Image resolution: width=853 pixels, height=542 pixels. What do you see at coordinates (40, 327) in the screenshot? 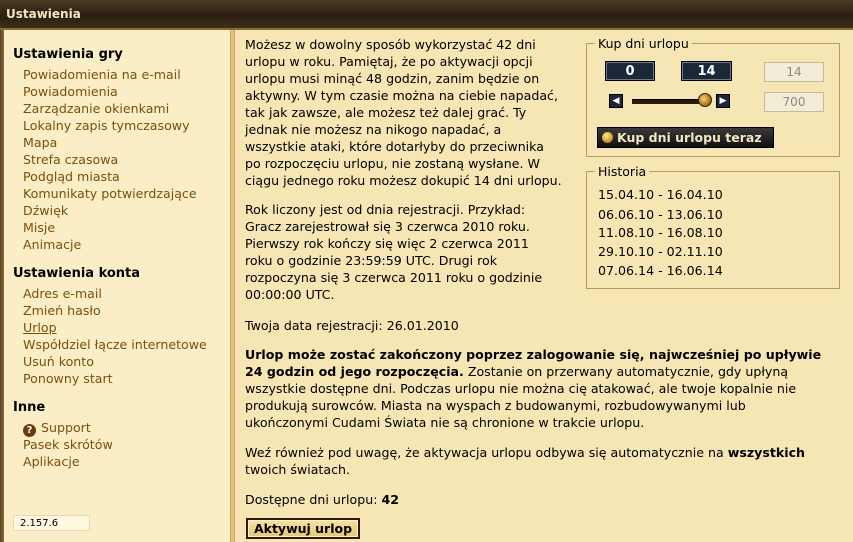
I see `sidebar-item-vacation: Urlop` at bounding box center [40, 327].